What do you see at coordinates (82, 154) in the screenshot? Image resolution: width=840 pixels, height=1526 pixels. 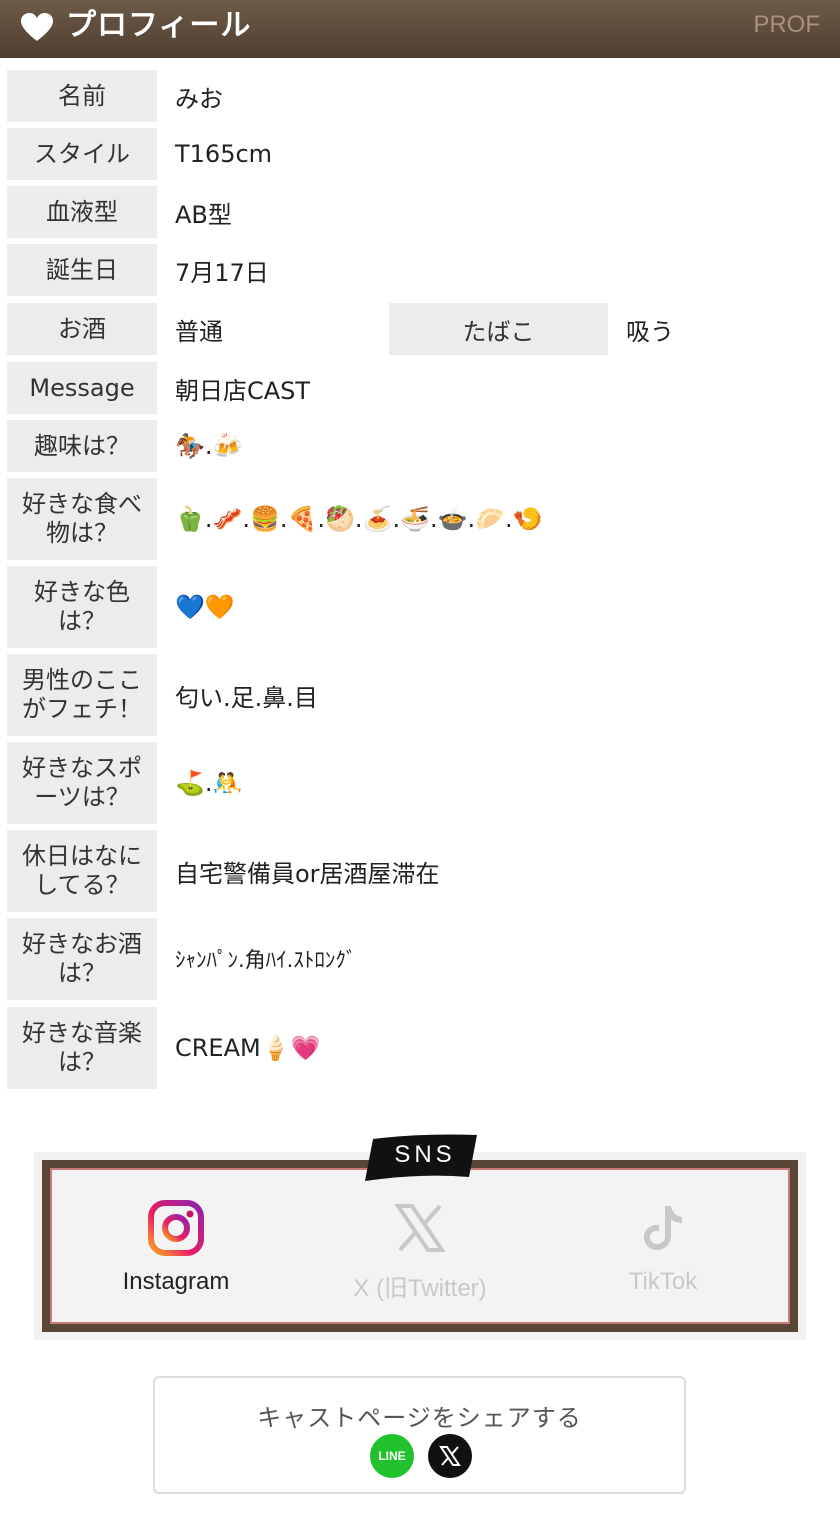 I see `row-label: スタイル` at bounding box center [82, 154].